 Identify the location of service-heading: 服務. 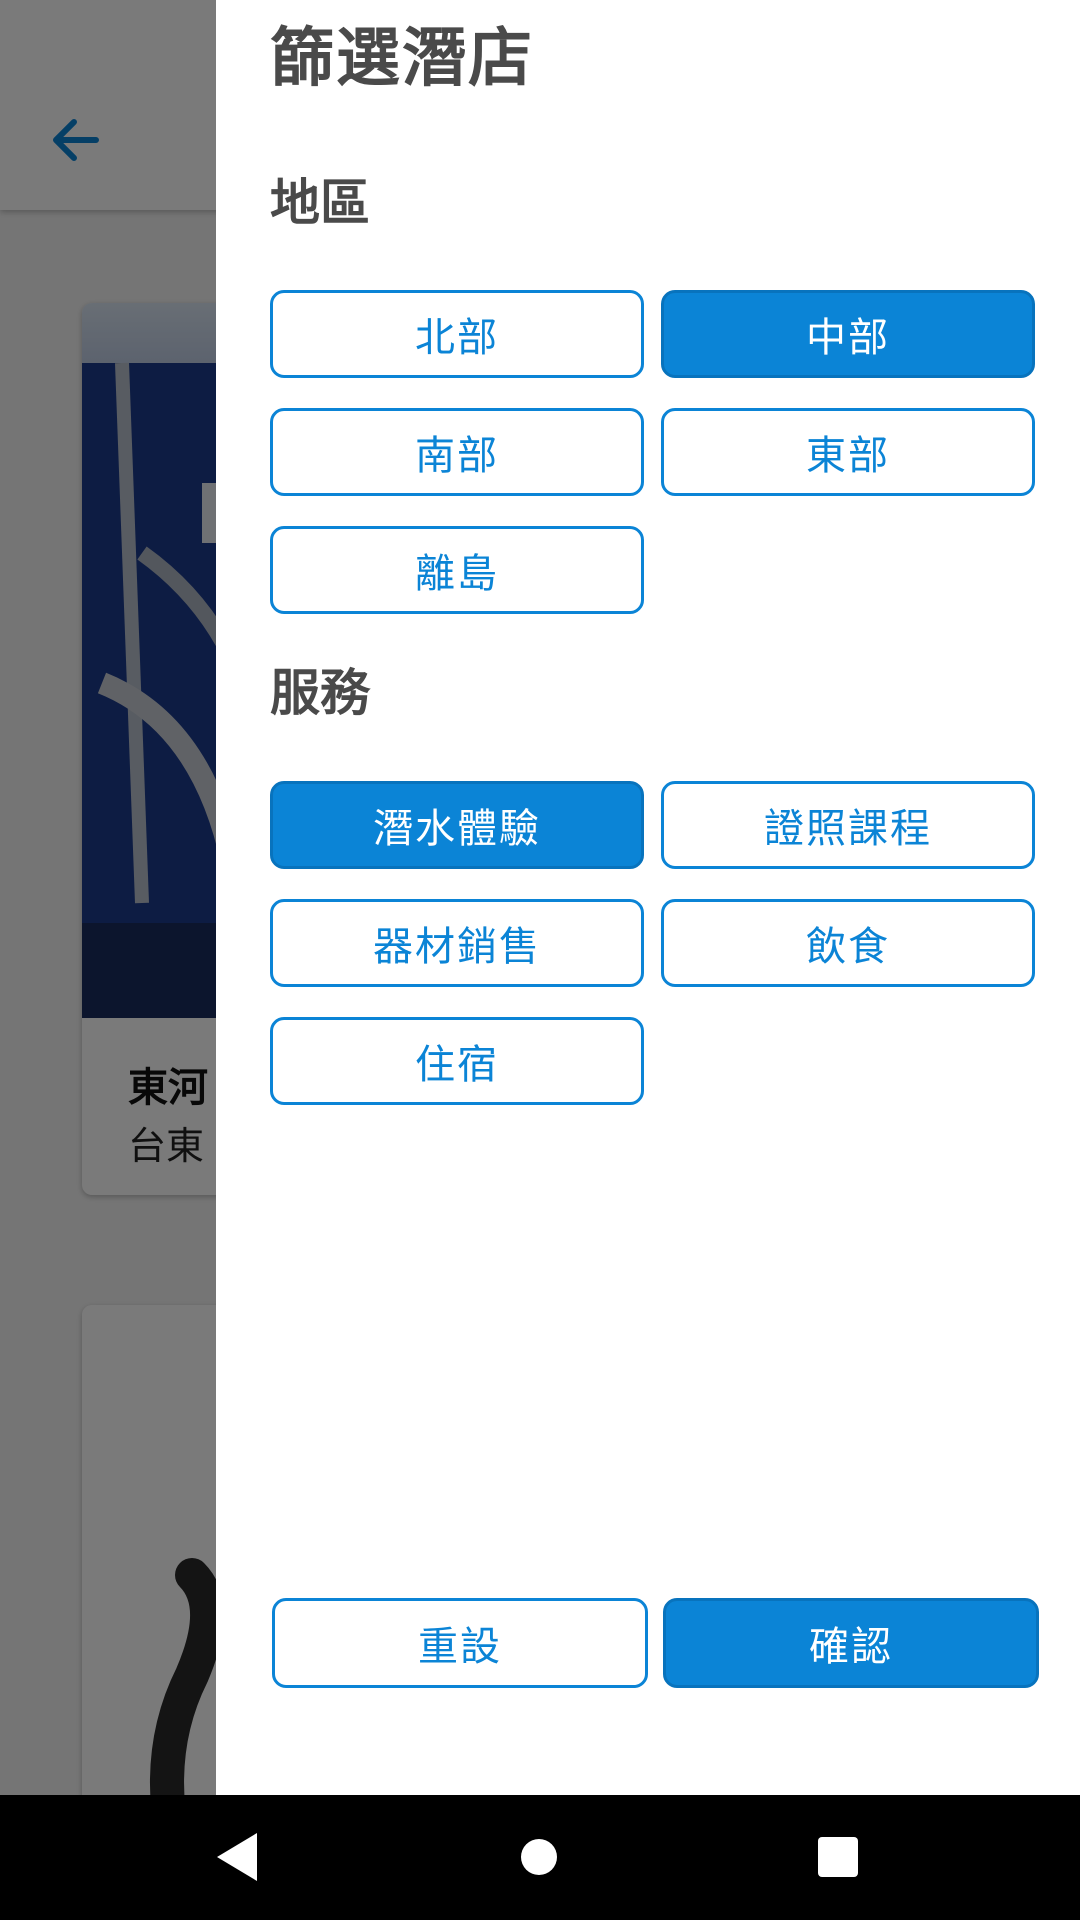
(320, 693).